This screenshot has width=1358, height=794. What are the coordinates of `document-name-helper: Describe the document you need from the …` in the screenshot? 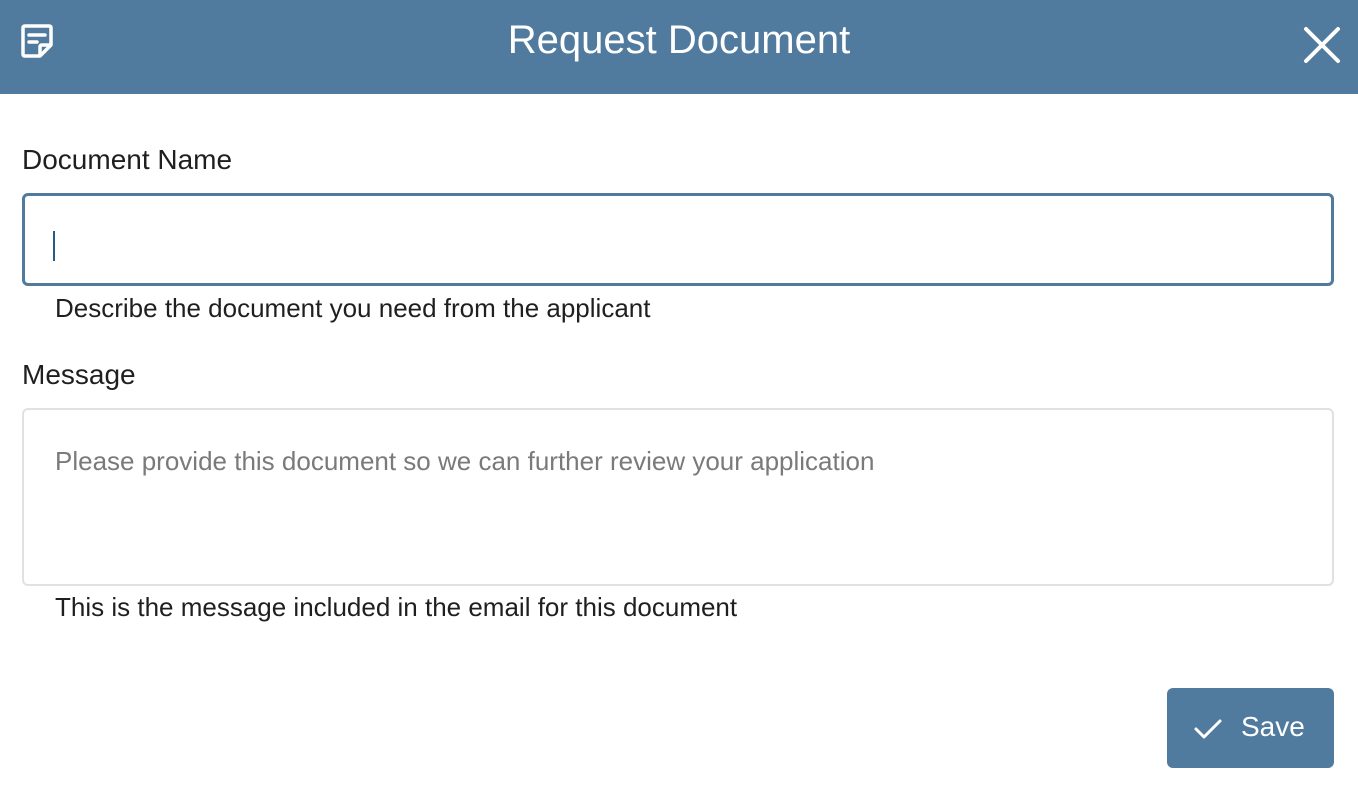 It's located at (353, 308).